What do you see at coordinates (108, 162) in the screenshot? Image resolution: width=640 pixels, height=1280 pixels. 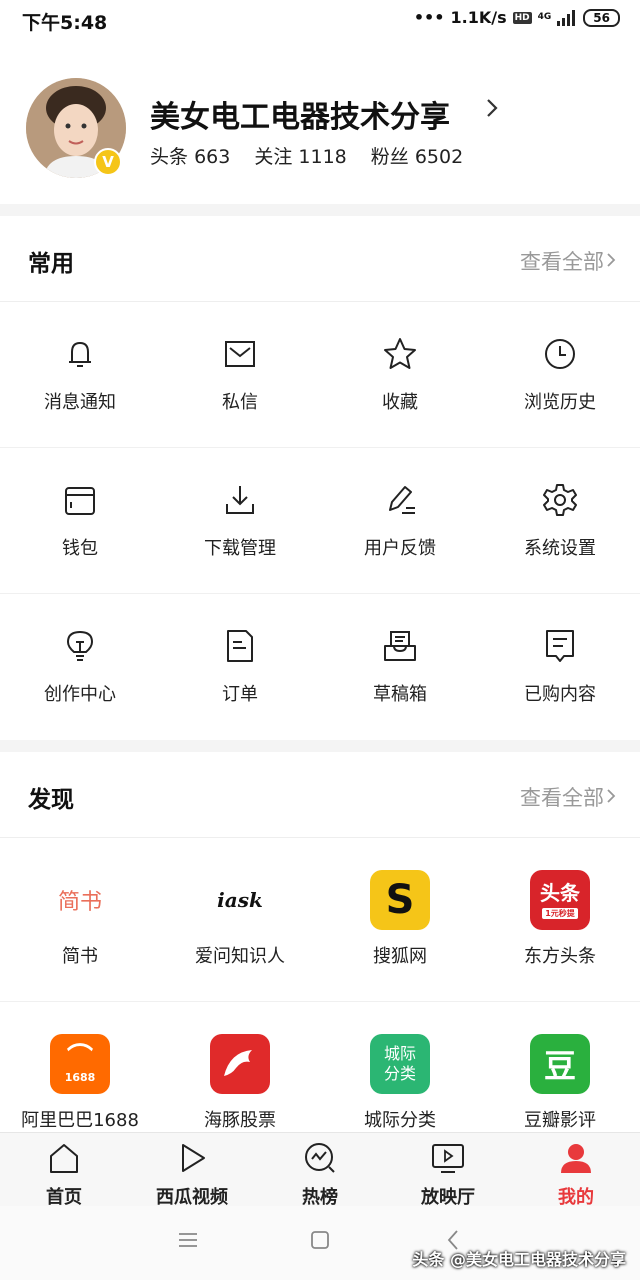 I see `verified-badge: V` at bounding box center [108, 162].